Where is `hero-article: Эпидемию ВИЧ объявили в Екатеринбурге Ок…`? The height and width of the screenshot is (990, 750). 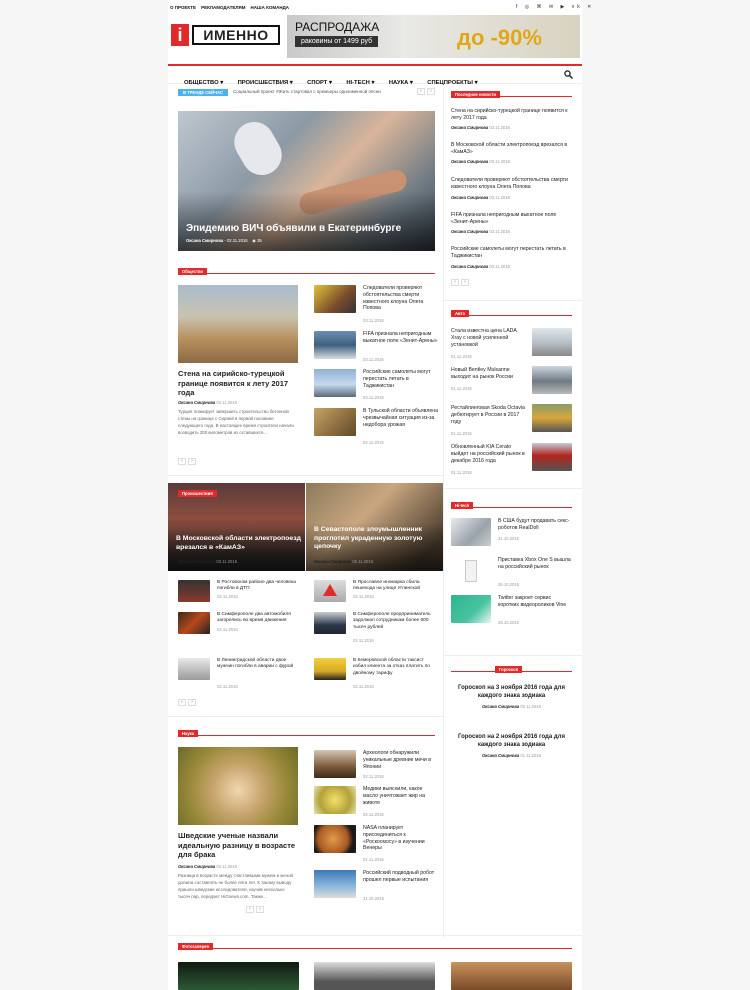
hero-article: Эпидемию ВИЧ объявили в Екатеринбурге Ок… is located at coordinates (306, 181).